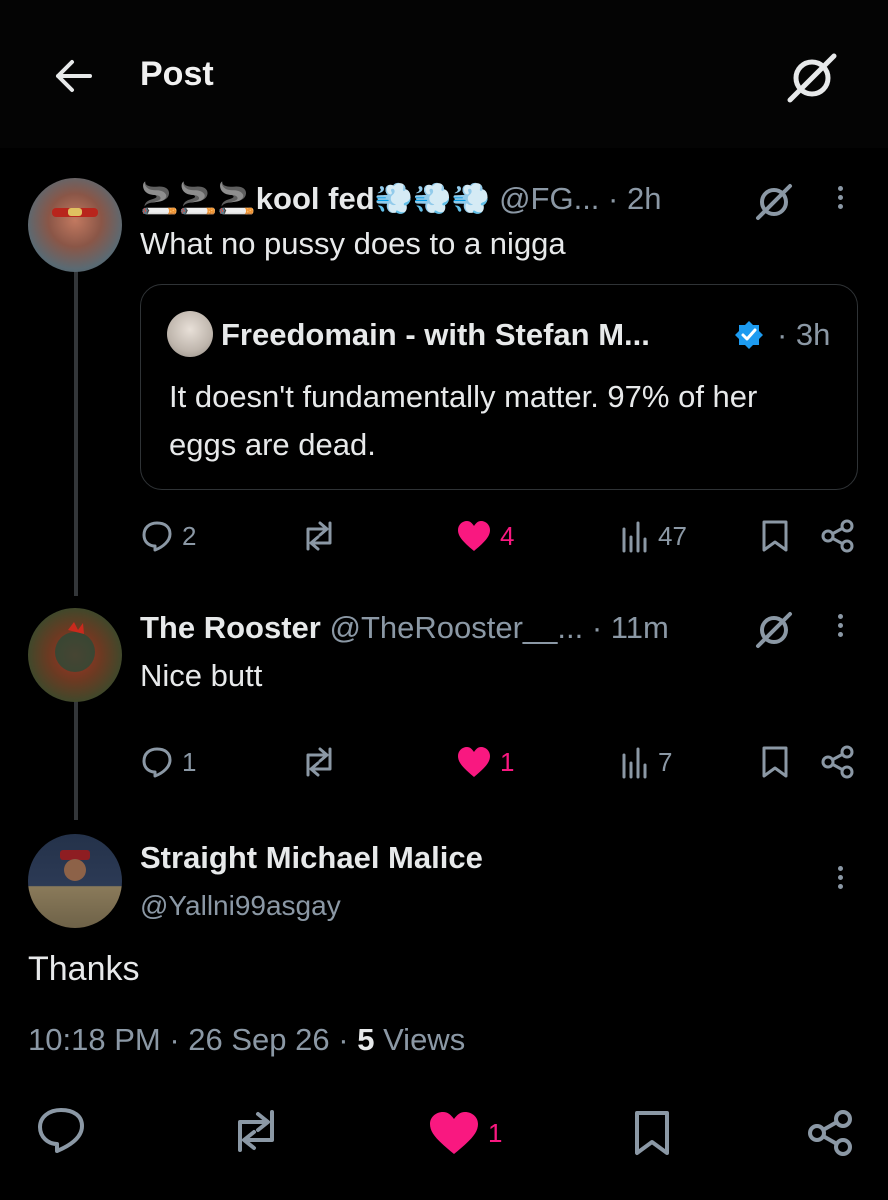 The width and height of the screenshot is (888, 1200). I want to click on reply-text: What no pussy does to a nigga, so click(353, 243).